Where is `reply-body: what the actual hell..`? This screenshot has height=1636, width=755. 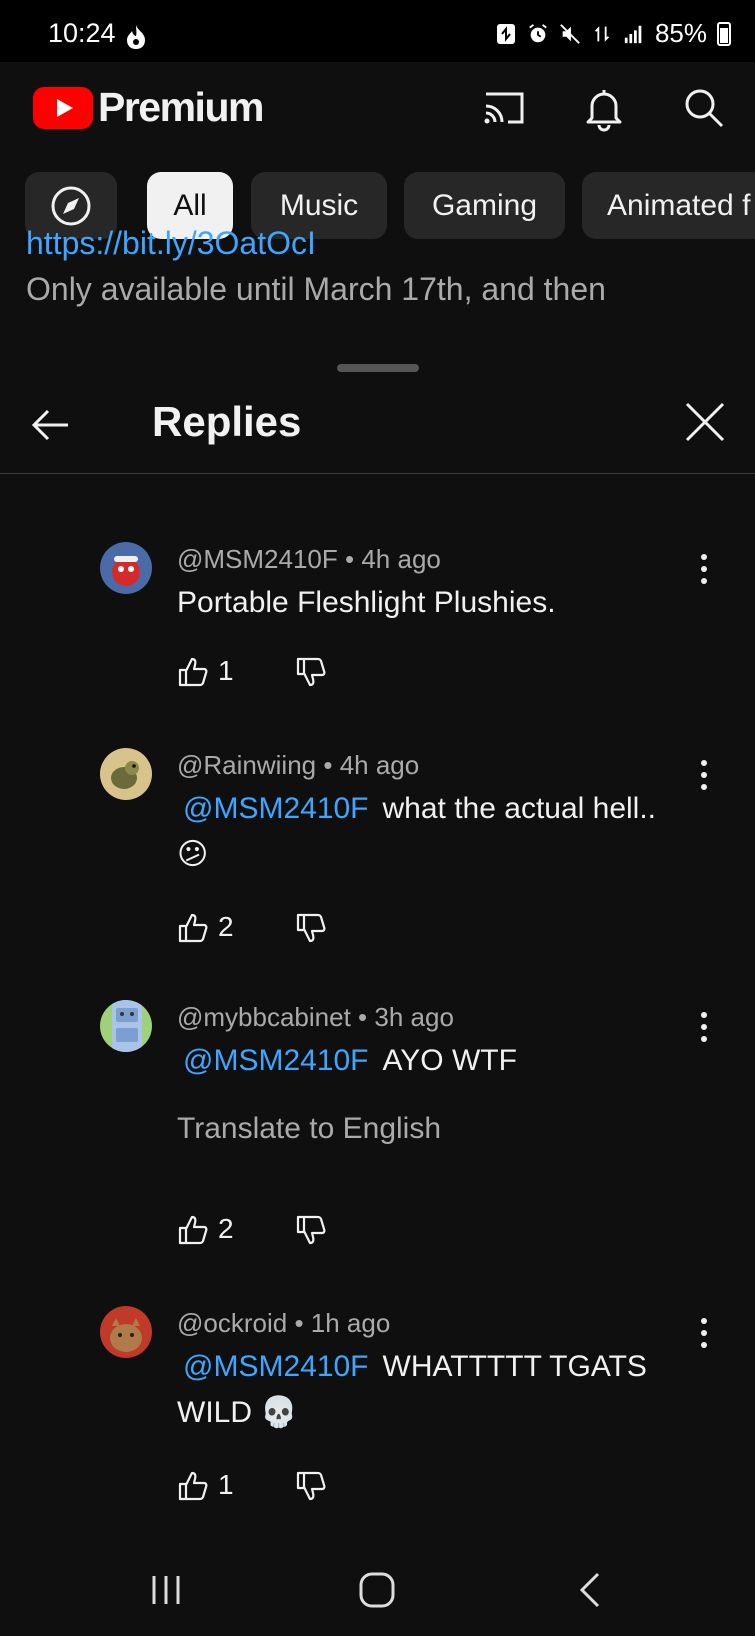 reply-body: what the actual hell.. is located at coordinates (519, 808).